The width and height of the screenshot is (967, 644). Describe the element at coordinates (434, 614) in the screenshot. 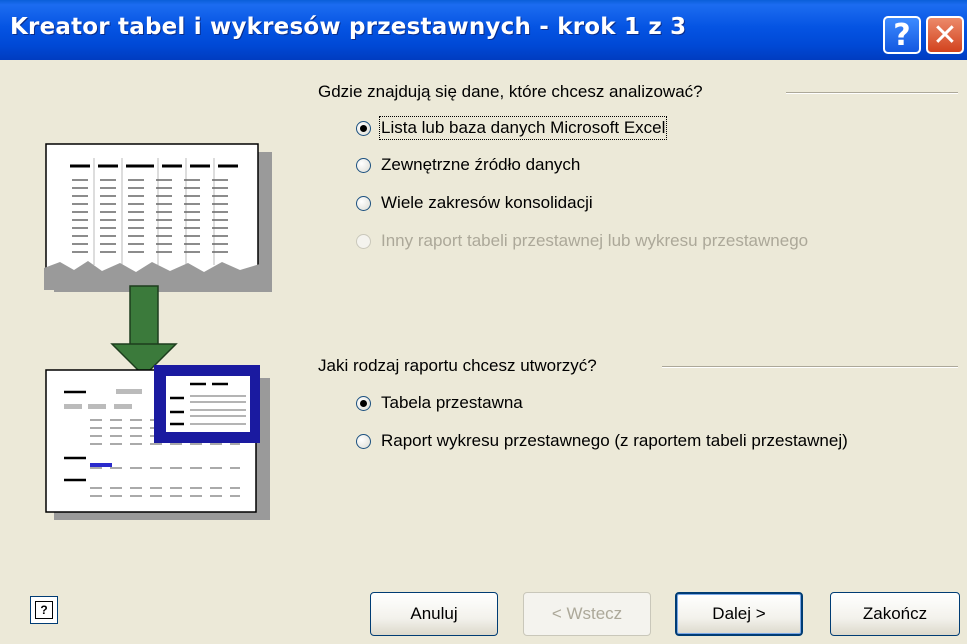

I see `cancel-button: Anuluj` at that location.